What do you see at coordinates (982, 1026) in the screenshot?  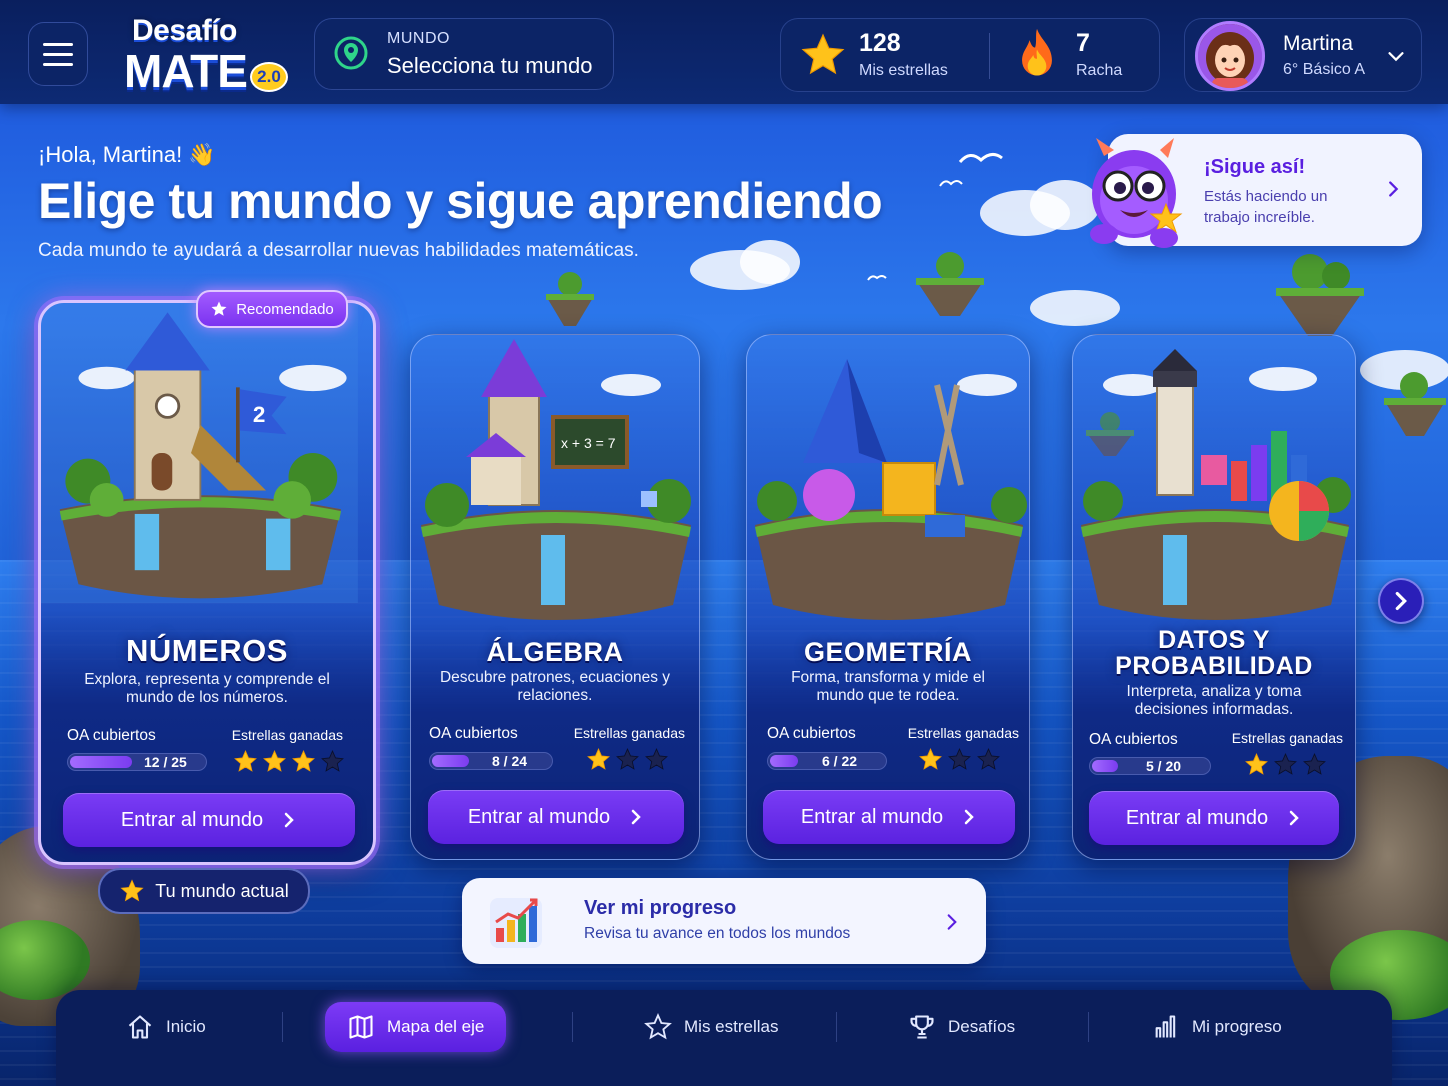 I see `nav-label: Desafíos` at bounding box center [982, 1026].